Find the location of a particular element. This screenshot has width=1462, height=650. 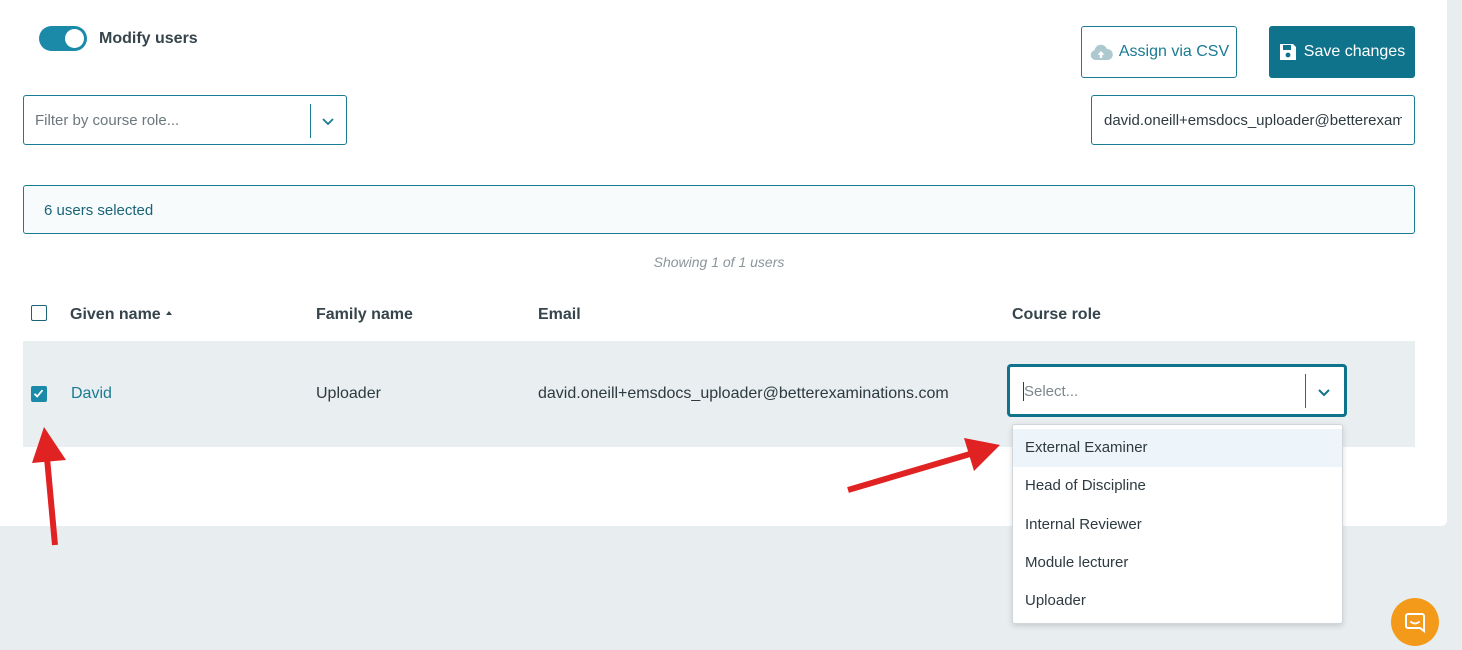

role-option-module-lecturer: Module lecturer is located at coordinates (1177, 563).